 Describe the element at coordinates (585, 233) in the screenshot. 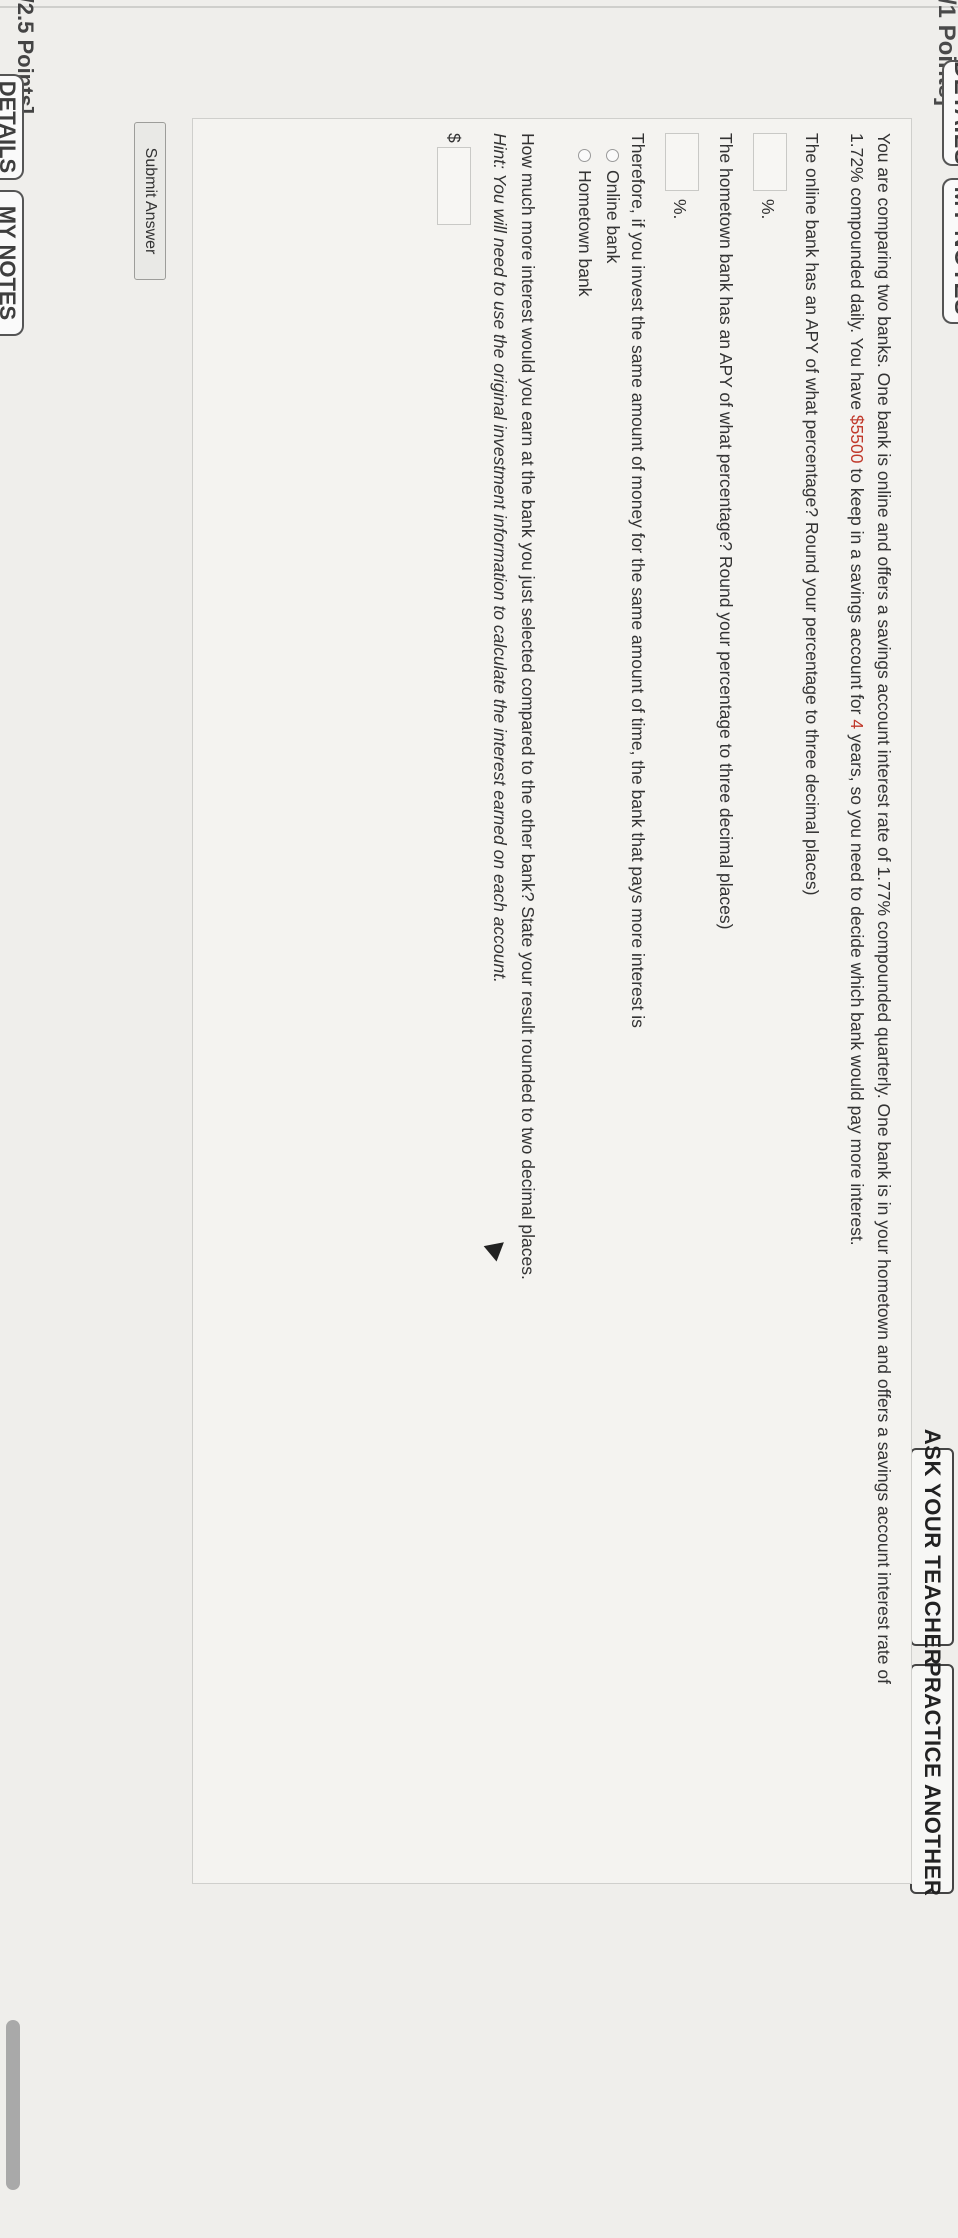

I see `option-hometown-label: Hometown bank` at that location.